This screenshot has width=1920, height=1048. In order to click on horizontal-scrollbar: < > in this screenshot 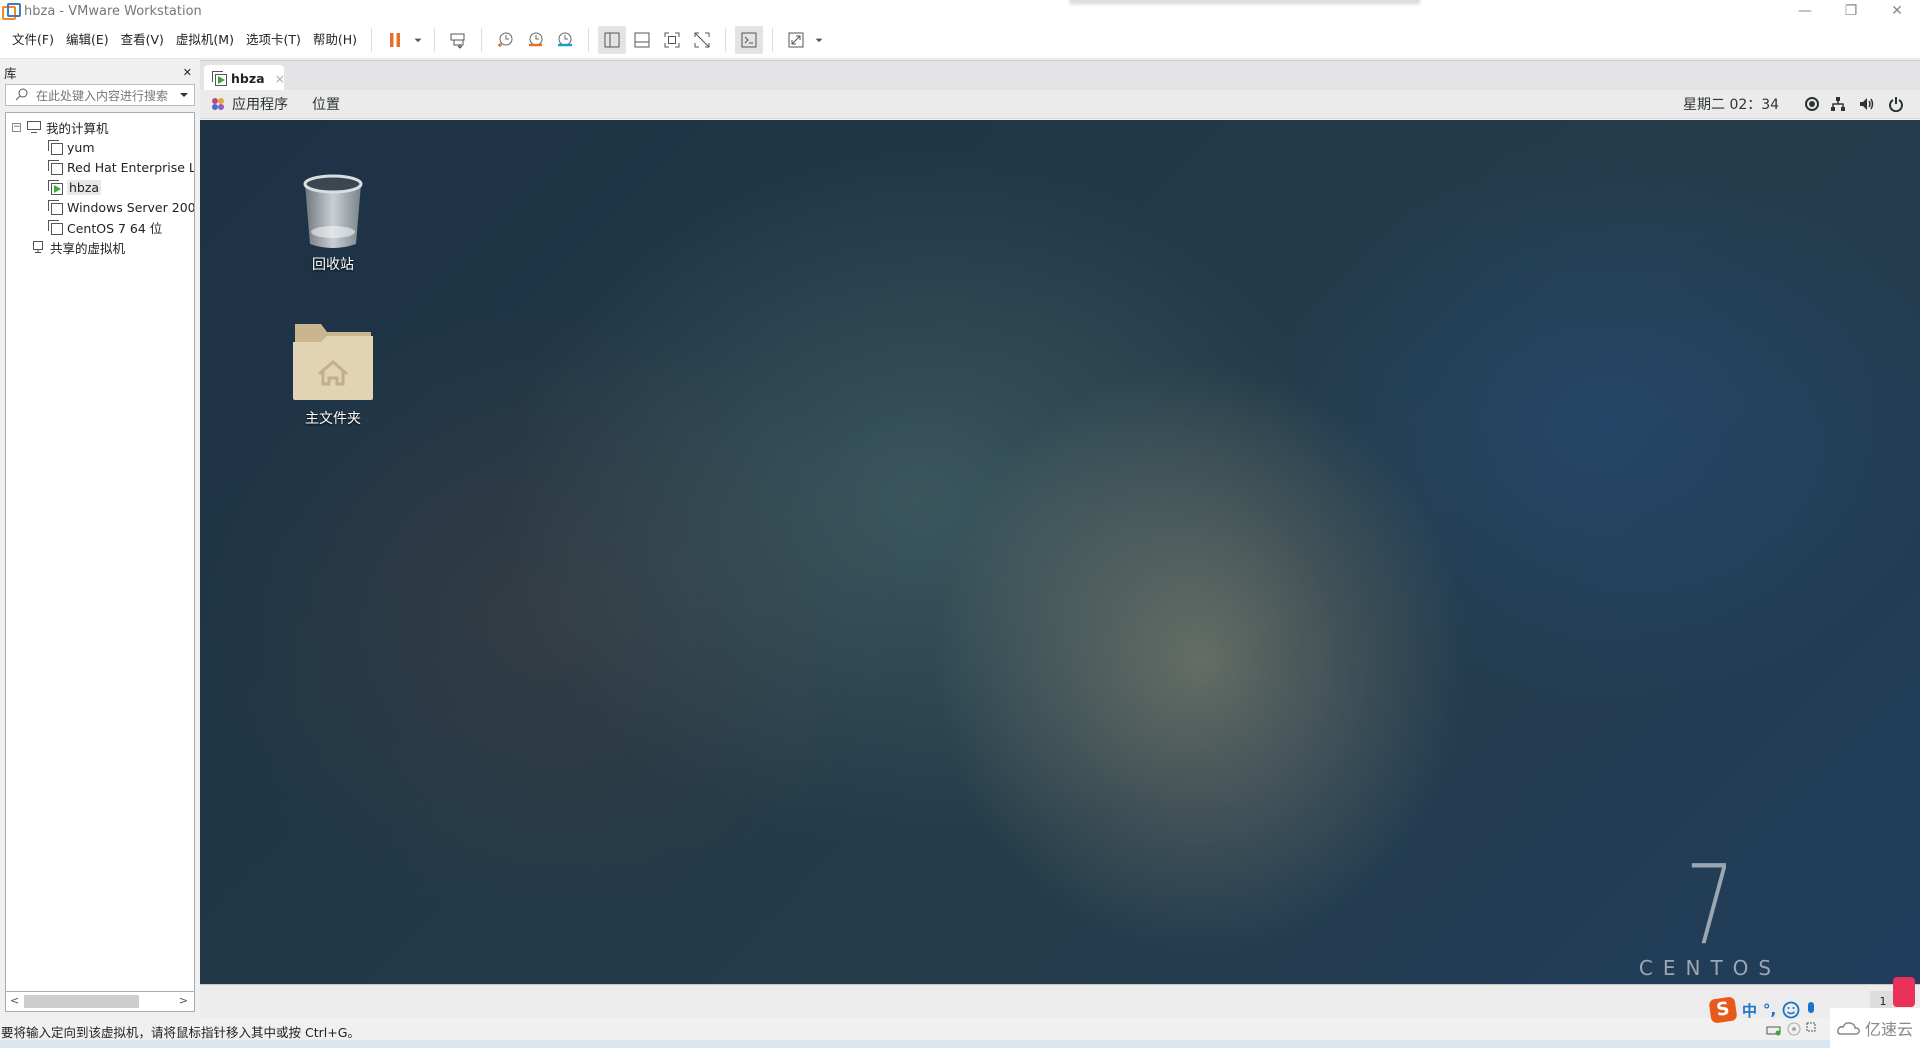, I will do `click(100, 1002)`.